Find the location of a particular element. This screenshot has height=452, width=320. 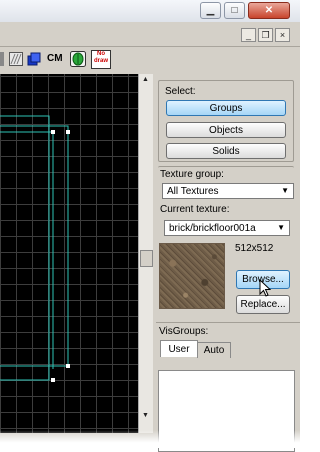

viewport-scrollbar: ▲ ▼ is located at coordinates (145, 253).